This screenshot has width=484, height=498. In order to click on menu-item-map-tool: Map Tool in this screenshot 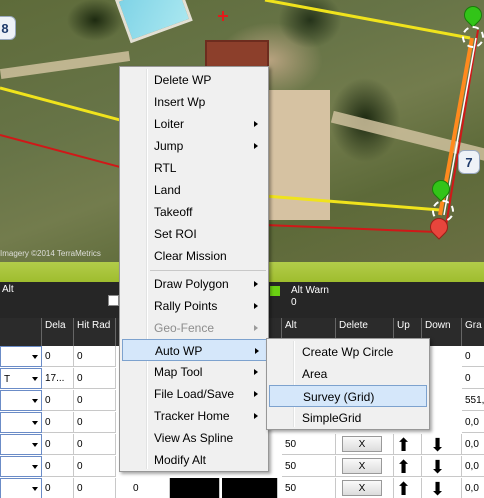, I will do `click(194, 372)`.